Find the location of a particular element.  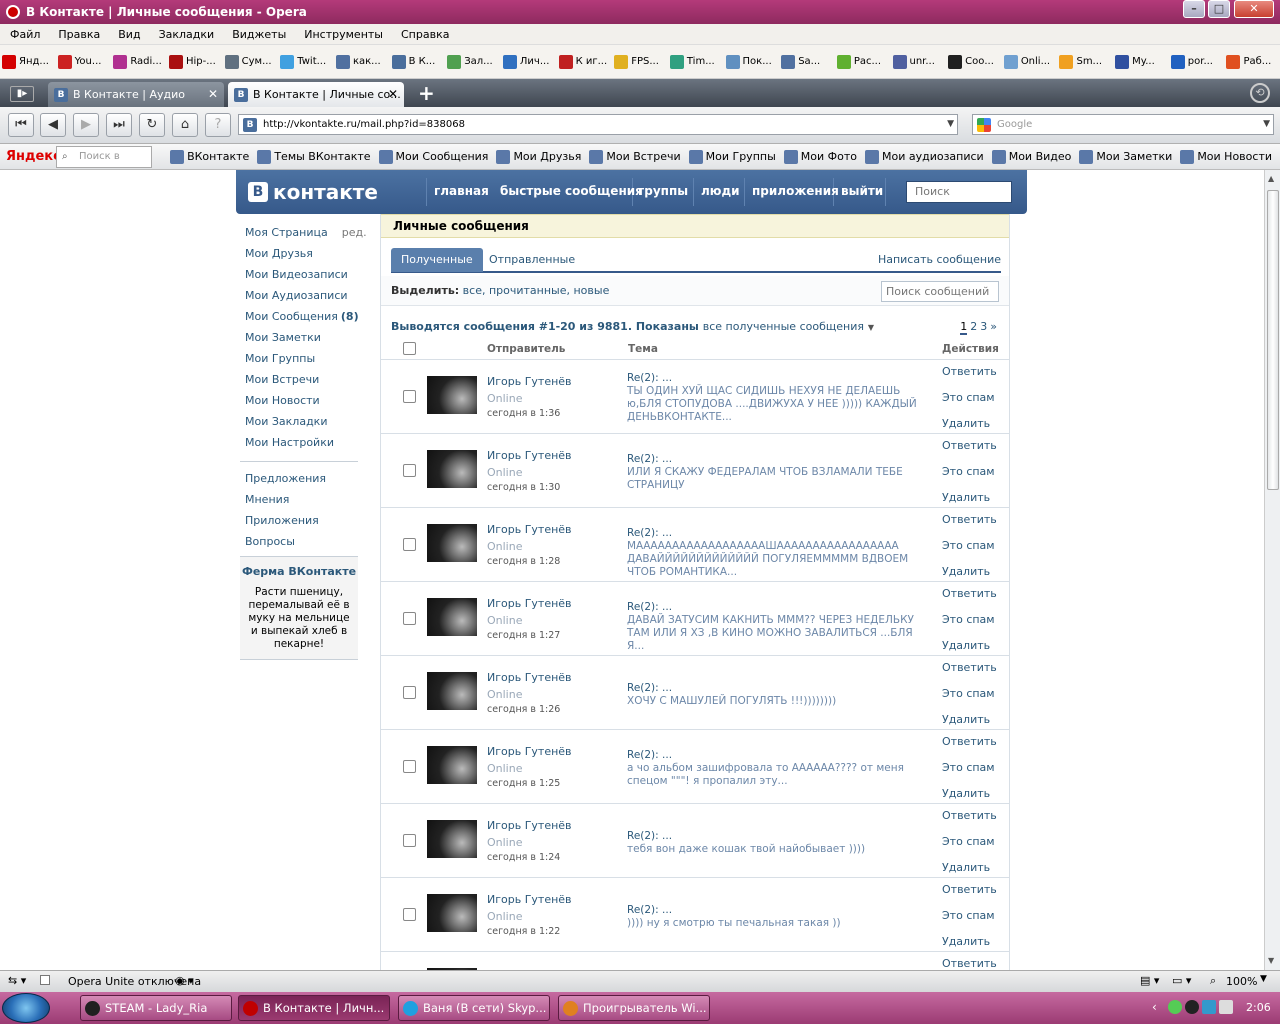

left-menu-item: Мои Видеозаписи is located at coordinates (302, 278).